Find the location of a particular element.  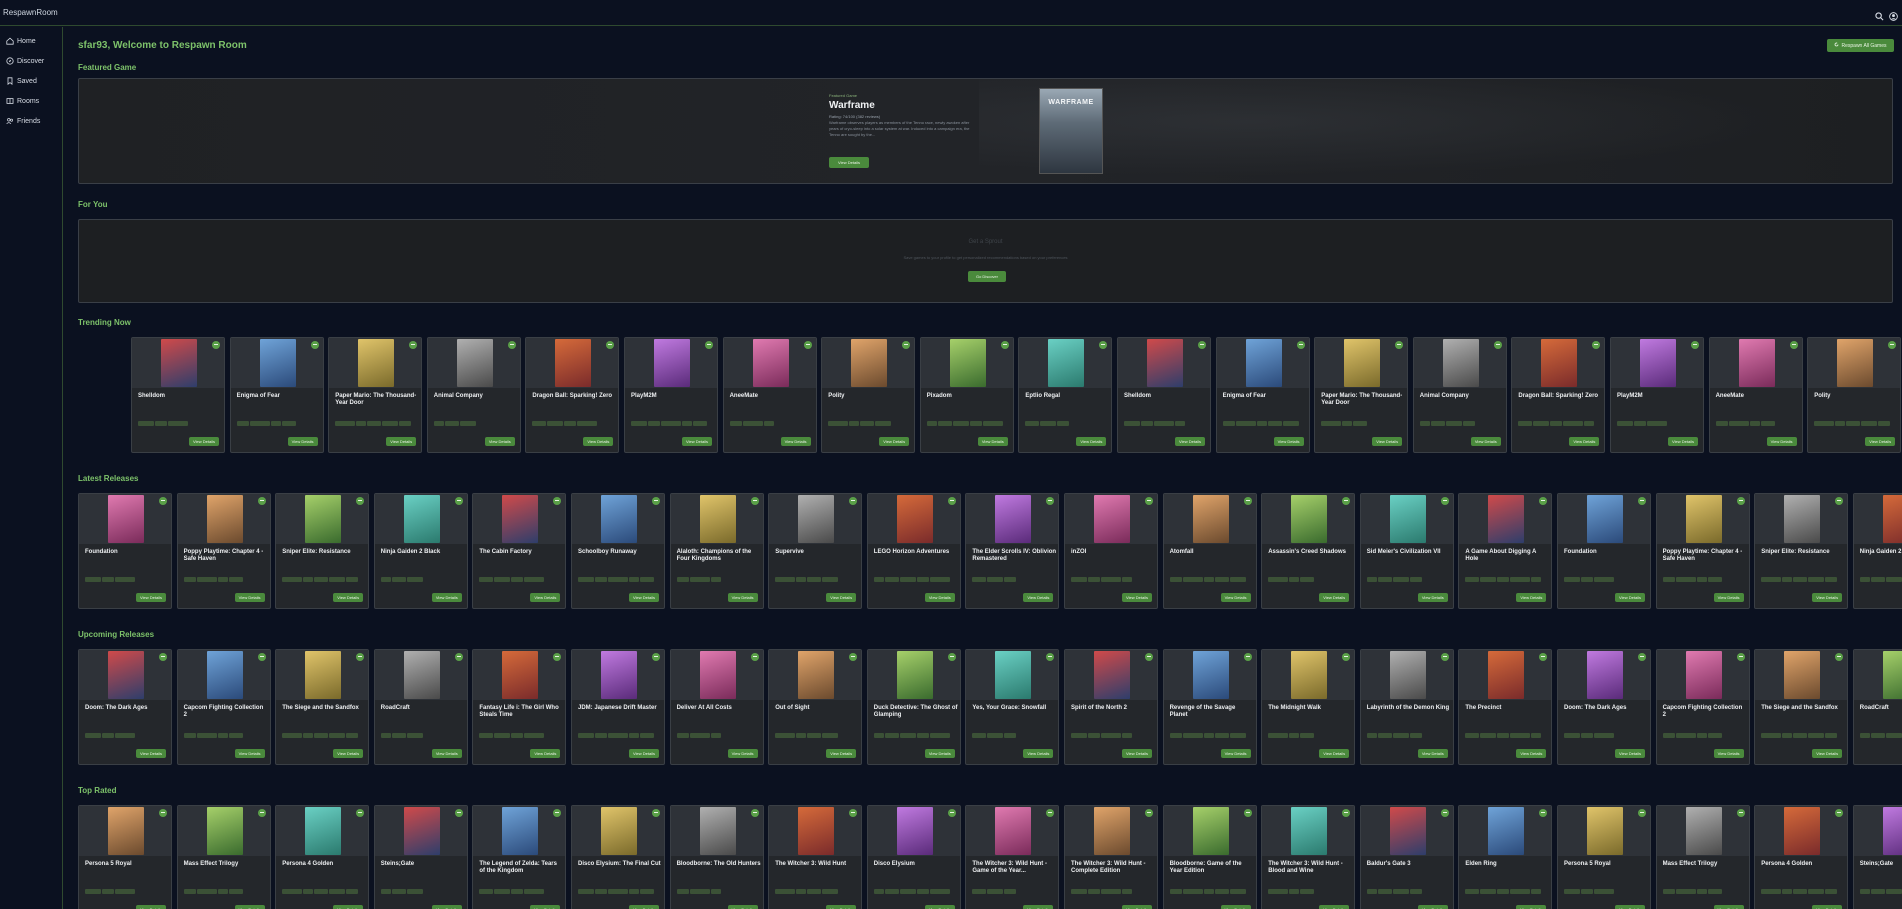

game-card: Polity View Details is located at coordinates (868, 395).